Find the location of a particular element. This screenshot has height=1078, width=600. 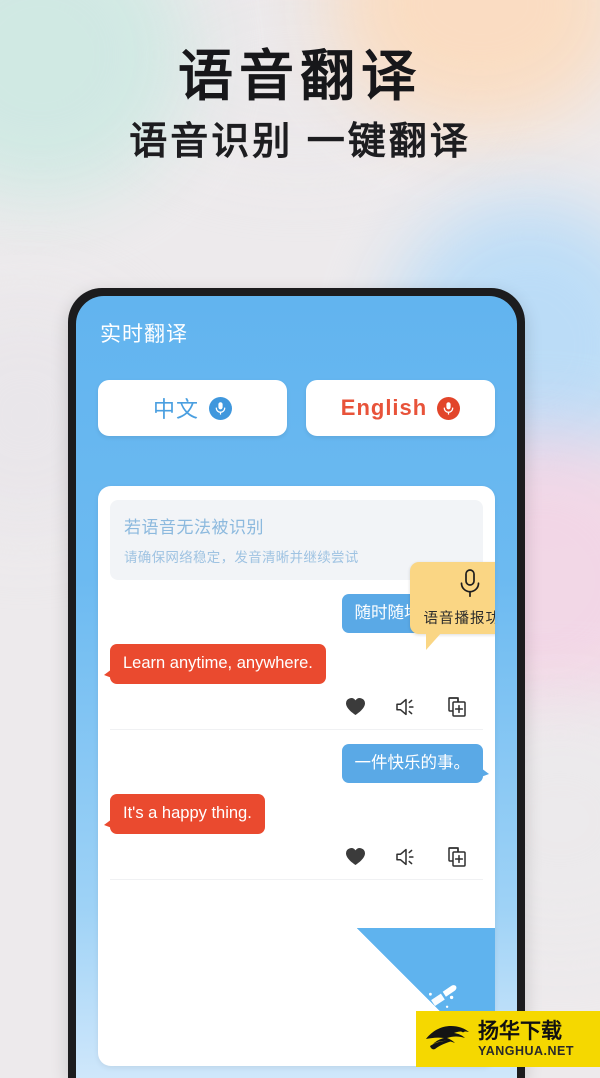

source-message-row: 一件快乐的事。 is located at coordinates (299, 763).